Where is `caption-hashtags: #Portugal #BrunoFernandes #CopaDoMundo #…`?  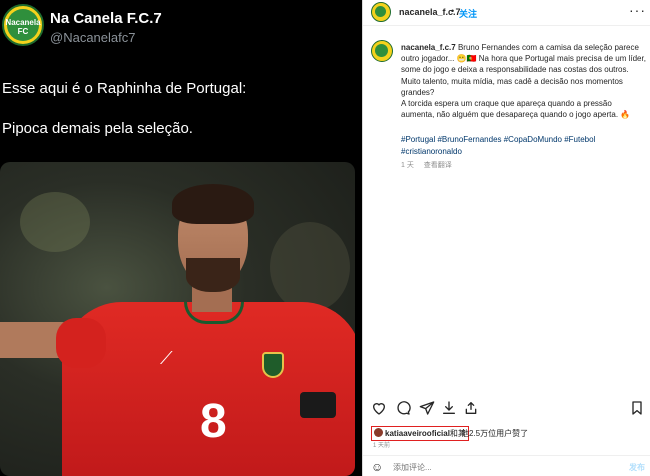 caption-hashtags: #Portugal #BrunoFernandes #CopaDoMundo #… is located at coordinates (524, 145).